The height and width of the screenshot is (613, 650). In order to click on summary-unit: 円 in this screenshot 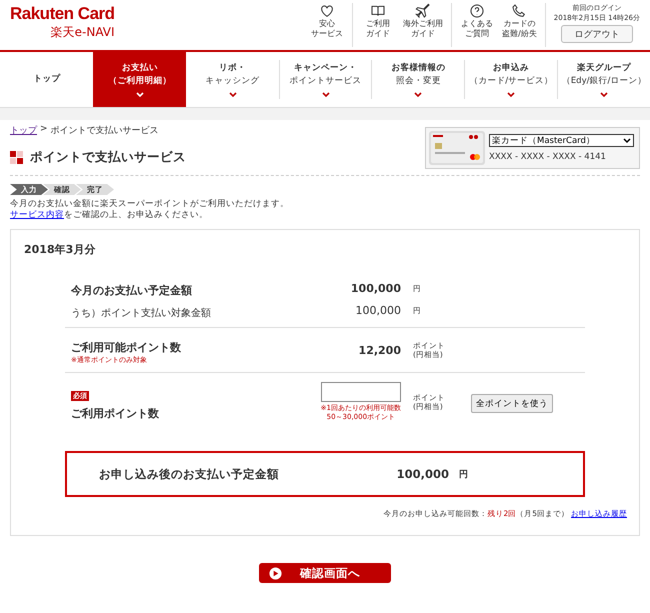, I will do `click(463, 474)`.